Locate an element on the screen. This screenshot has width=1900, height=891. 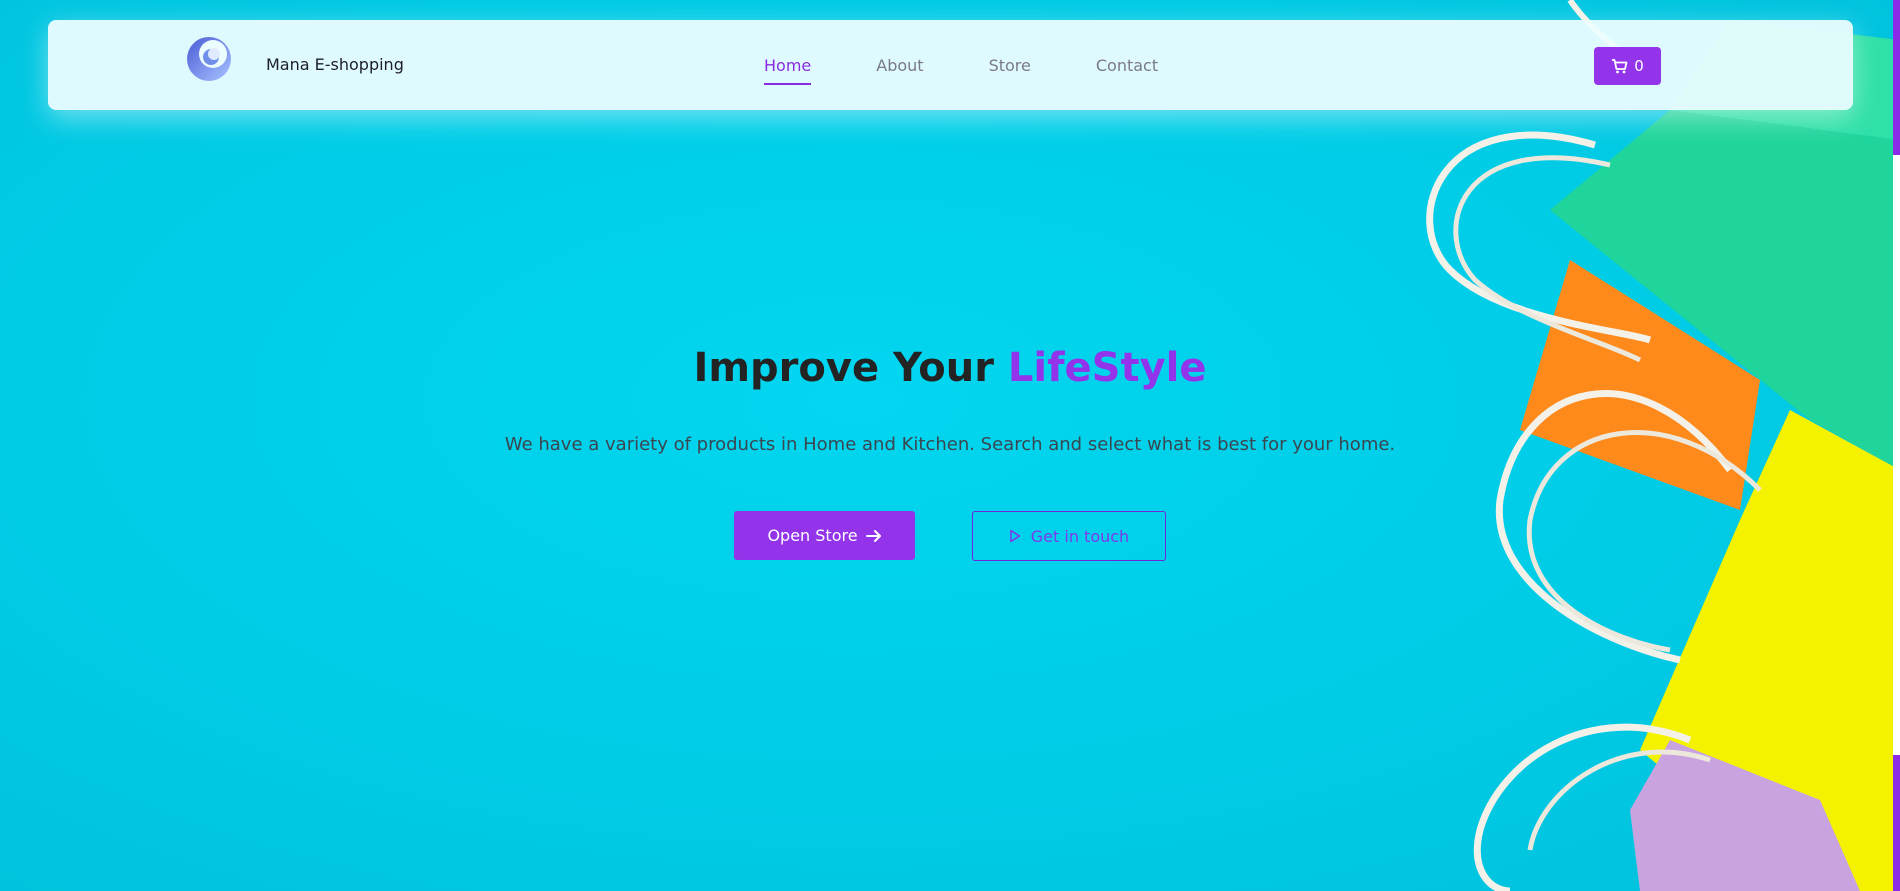
get-in-touch-label: Get in touch is located at coordinates (1080, 536).